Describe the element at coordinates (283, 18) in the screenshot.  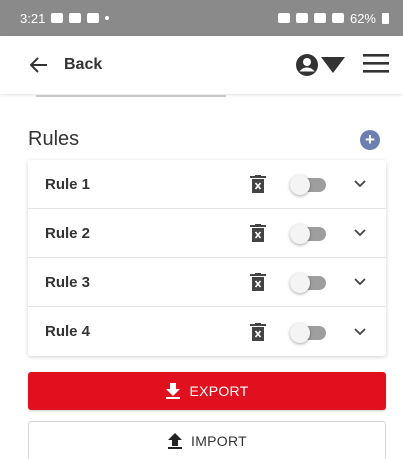
I see `alarm-icon` at that location.